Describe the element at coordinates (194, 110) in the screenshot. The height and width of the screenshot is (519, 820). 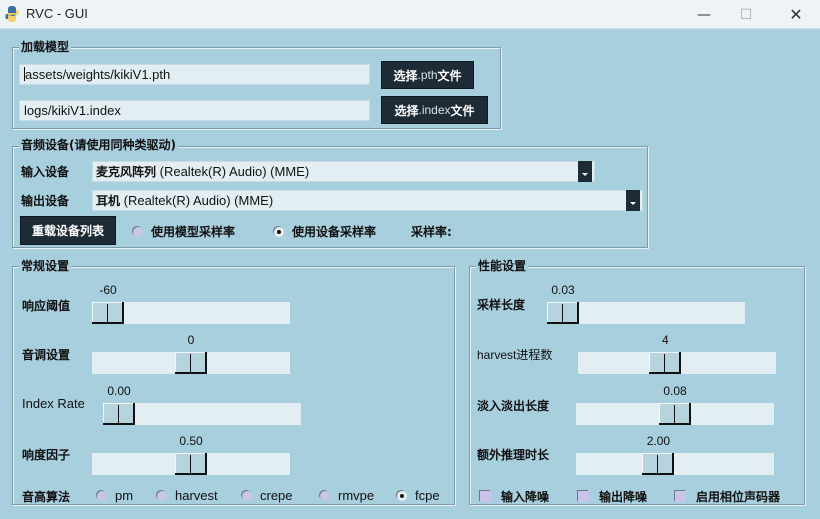
I see `index-path-input: logs/kikiV1.index` at that location.